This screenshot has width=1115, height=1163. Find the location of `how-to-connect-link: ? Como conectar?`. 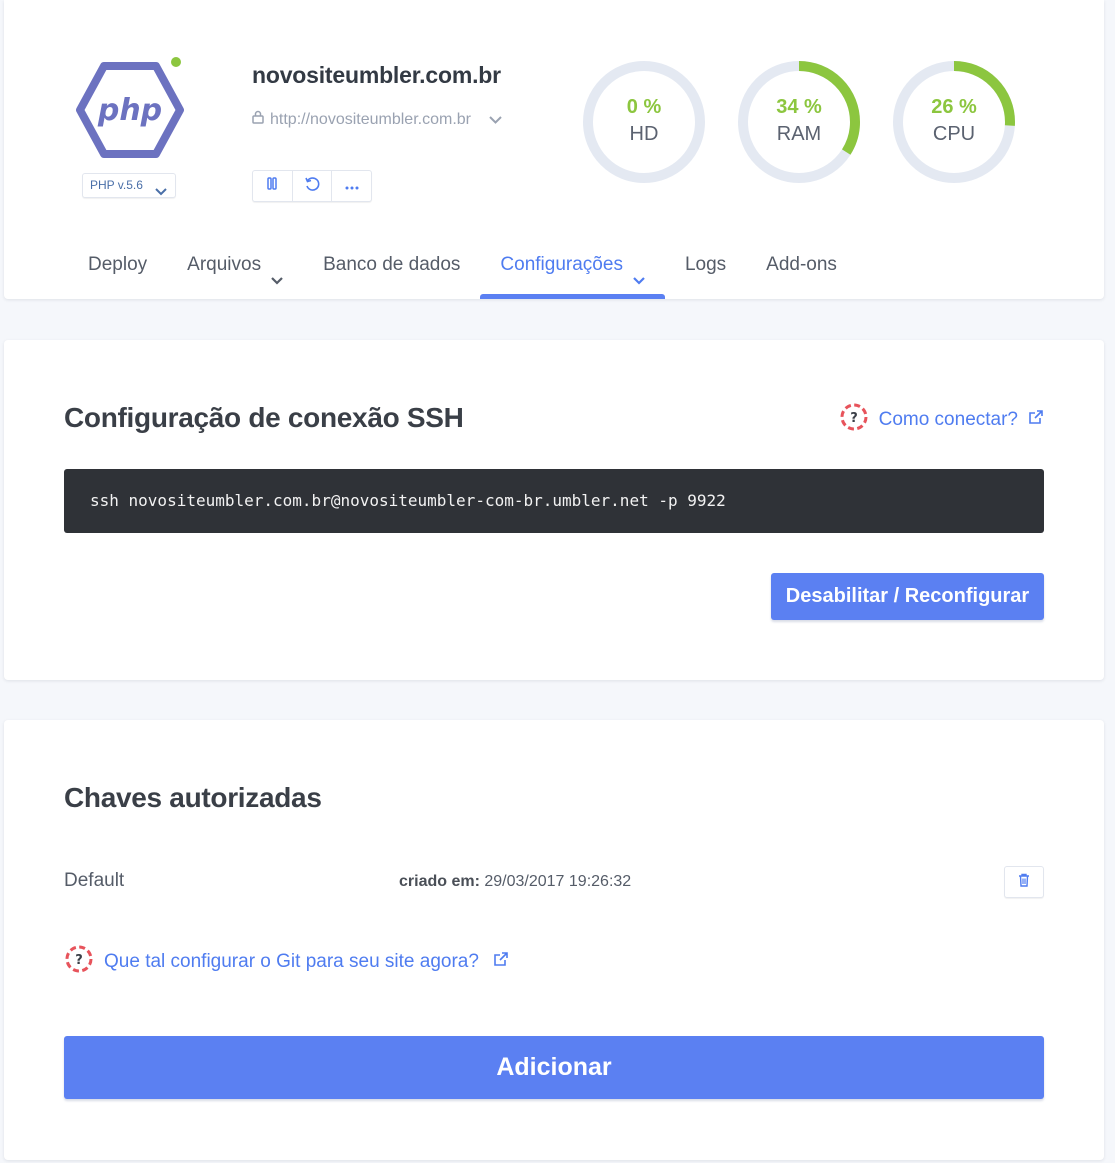

how-to-connect-link: ? Como conectar? is located at coordinates (941, 420).